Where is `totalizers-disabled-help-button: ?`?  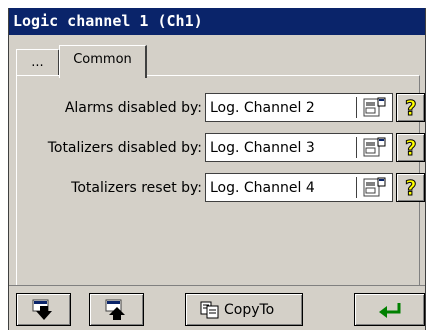 totalizers-disabled-help-button: ? is located at coordinates (410, 147).